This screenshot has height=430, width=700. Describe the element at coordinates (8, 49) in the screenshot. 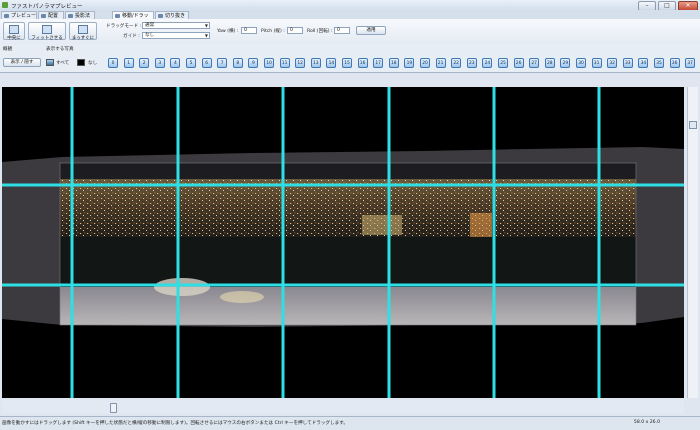

I see `outline-label: 概観` at that location.